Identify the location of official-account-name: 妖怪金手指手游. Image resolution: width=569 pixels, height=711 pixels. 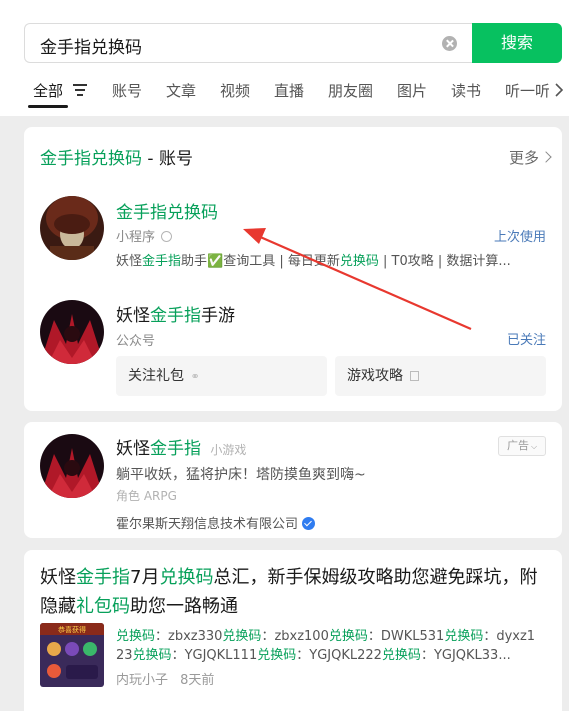
(175, 313).